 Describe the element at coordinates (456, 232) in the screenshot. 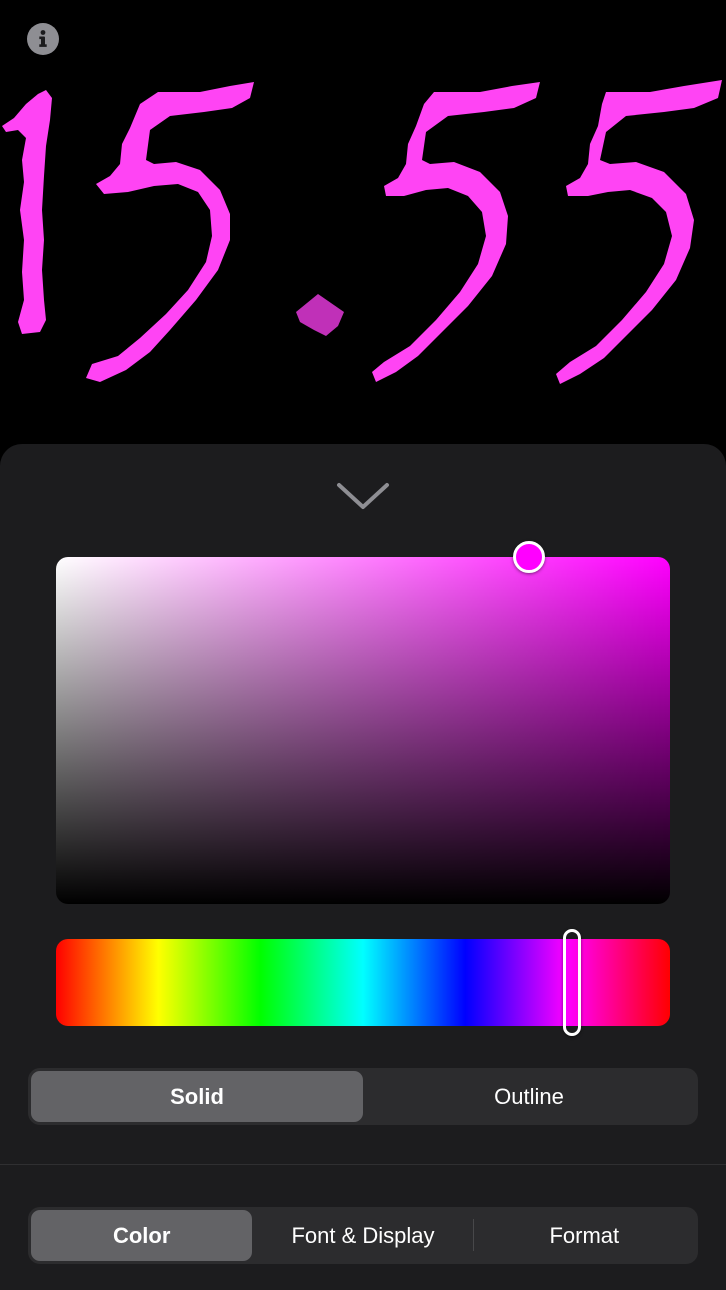

I see `clock-digit-5-second` at that location.